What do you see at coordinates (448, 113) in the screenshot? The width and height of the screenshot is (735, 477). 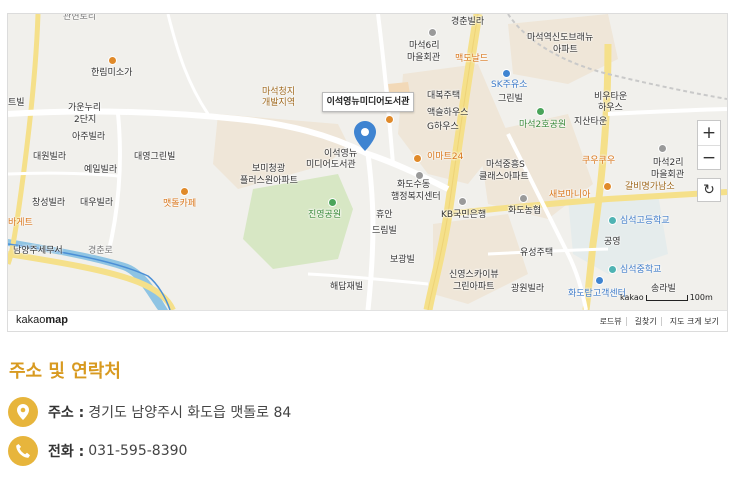 I see `map-label: 액슬하우스` at bounding box center [448, 113].